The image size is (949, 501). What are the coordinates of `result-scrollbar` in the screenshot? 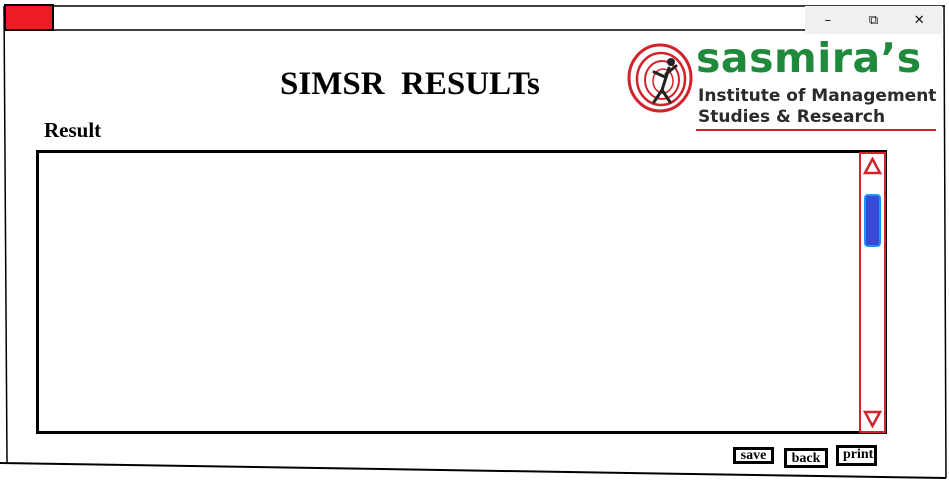 It's located at (872, 292).